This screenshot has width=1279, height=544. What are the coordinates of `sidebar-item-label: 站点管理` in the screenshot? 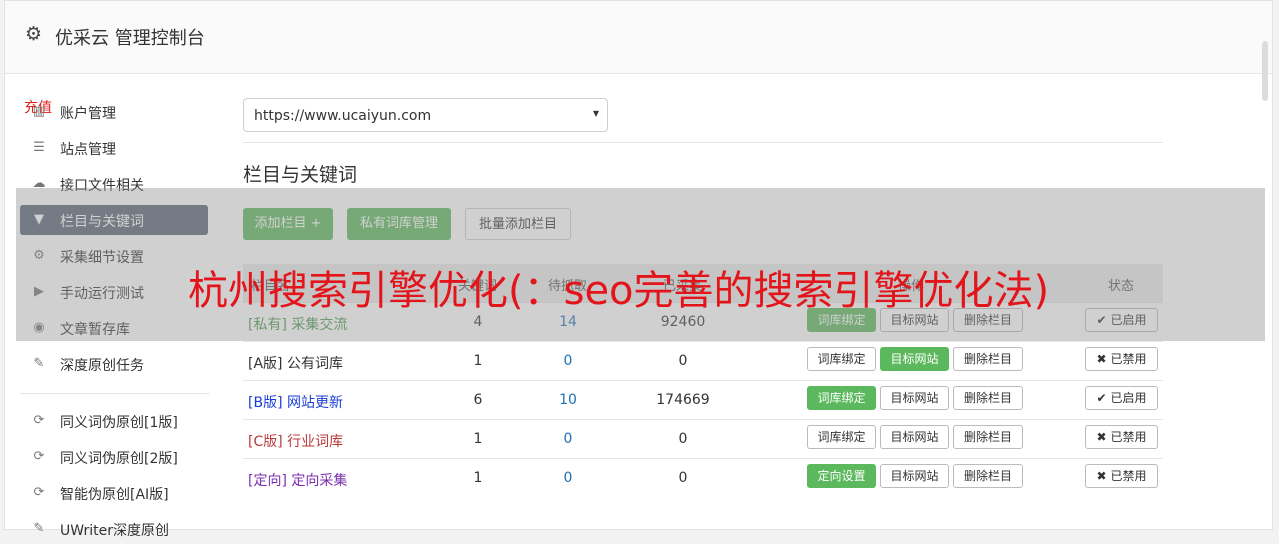 It's located at (88, 150).